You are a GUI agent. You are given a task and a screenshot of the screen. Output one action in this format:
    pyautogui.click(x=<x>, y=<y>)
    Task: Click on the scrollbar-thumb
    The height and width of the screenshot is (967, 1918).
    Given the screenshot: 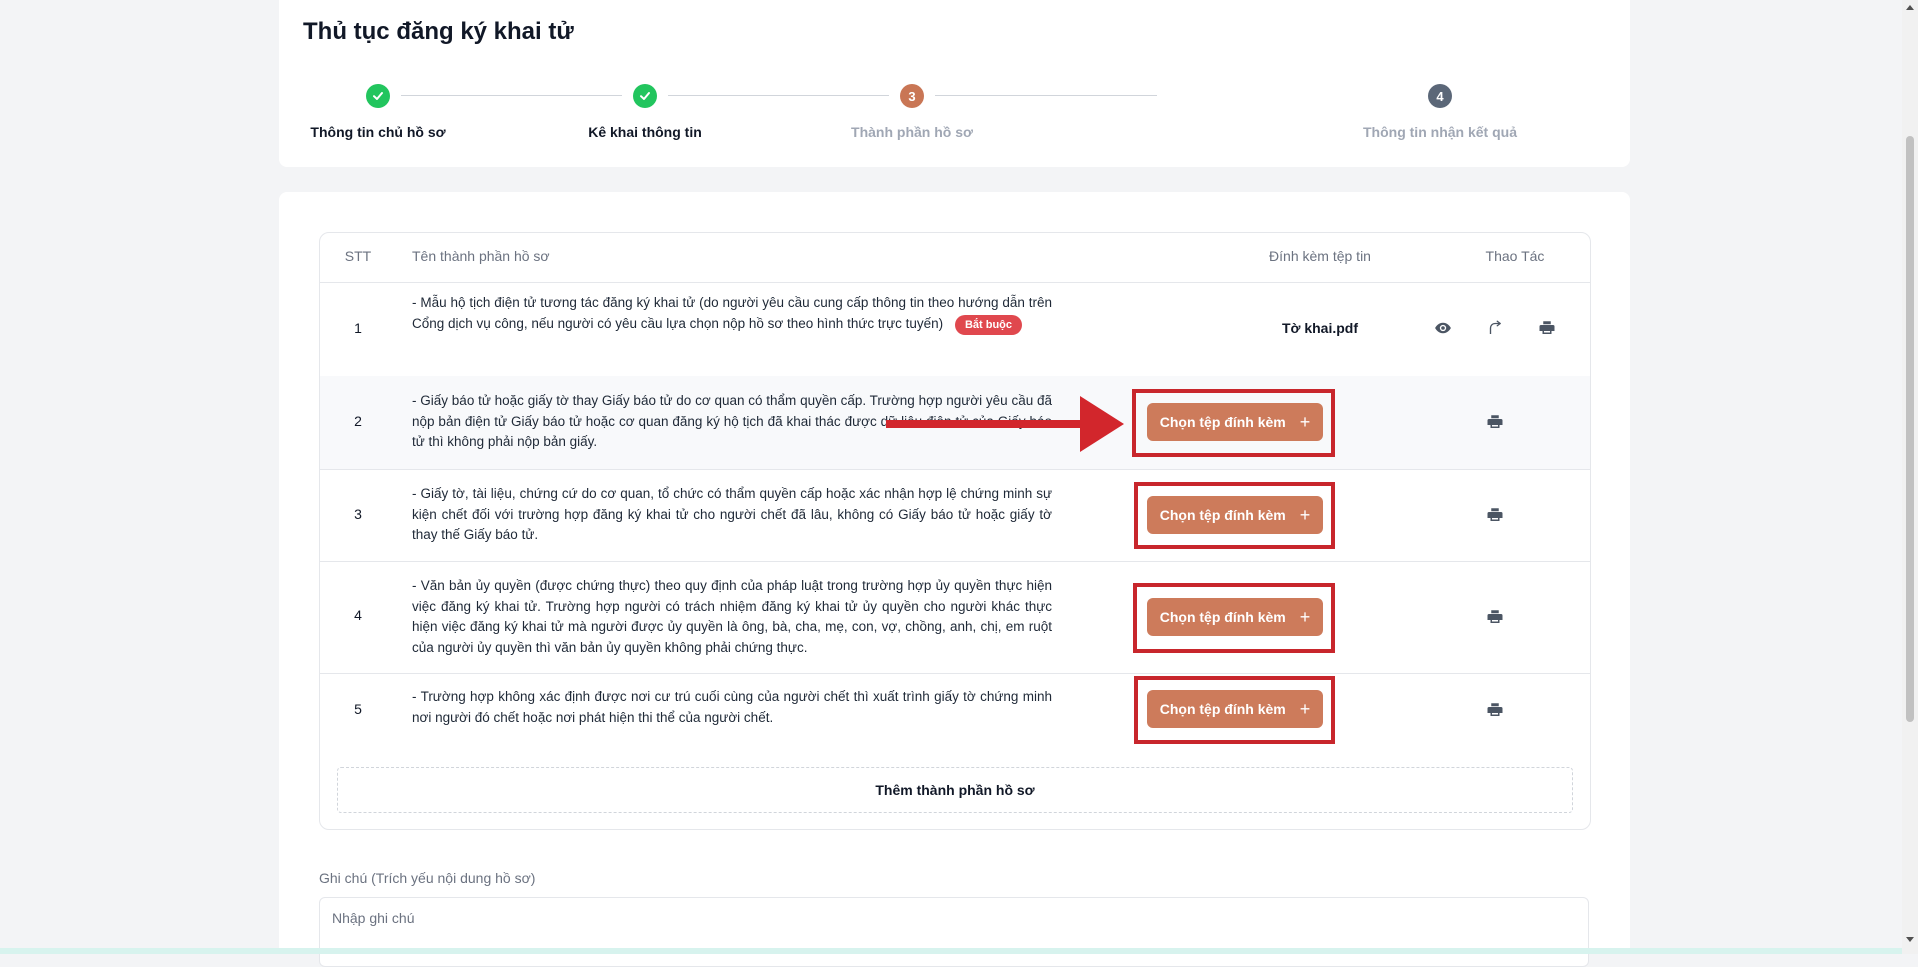 What is the action you would take?
    pyautogui.click(x=1910, y=429)
    